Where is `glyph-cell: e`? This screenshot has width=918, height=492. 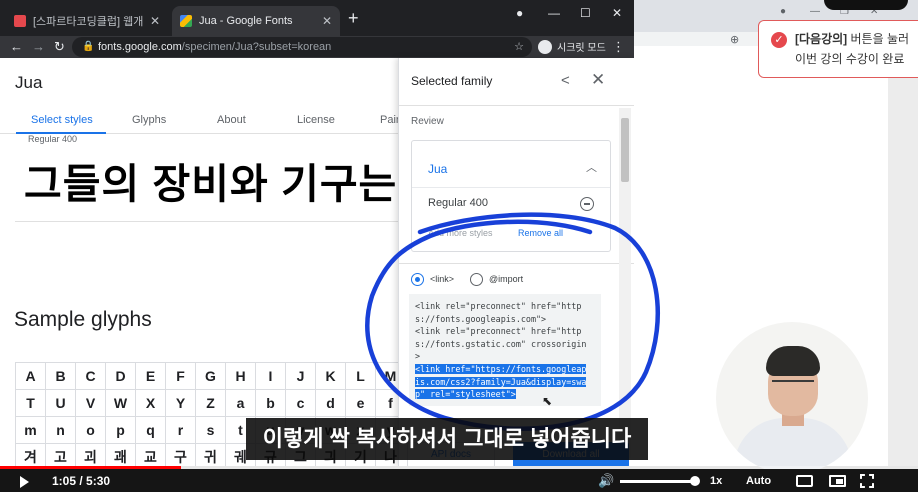
glyph-cell: e is located at coordinates (360, 403).